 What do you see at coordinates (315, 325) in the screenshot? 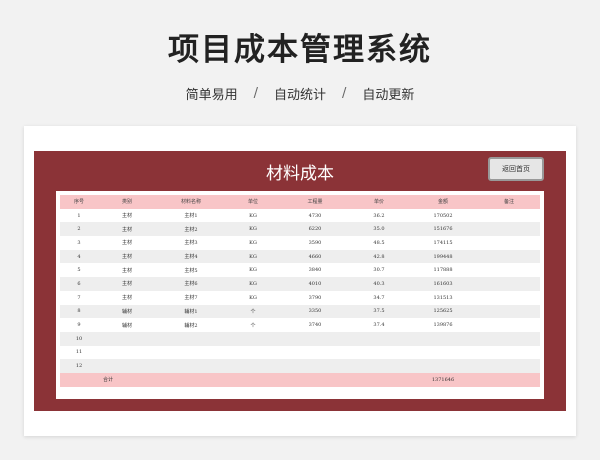
I see `table-cell: 3740` at bounding box center [315, 325].